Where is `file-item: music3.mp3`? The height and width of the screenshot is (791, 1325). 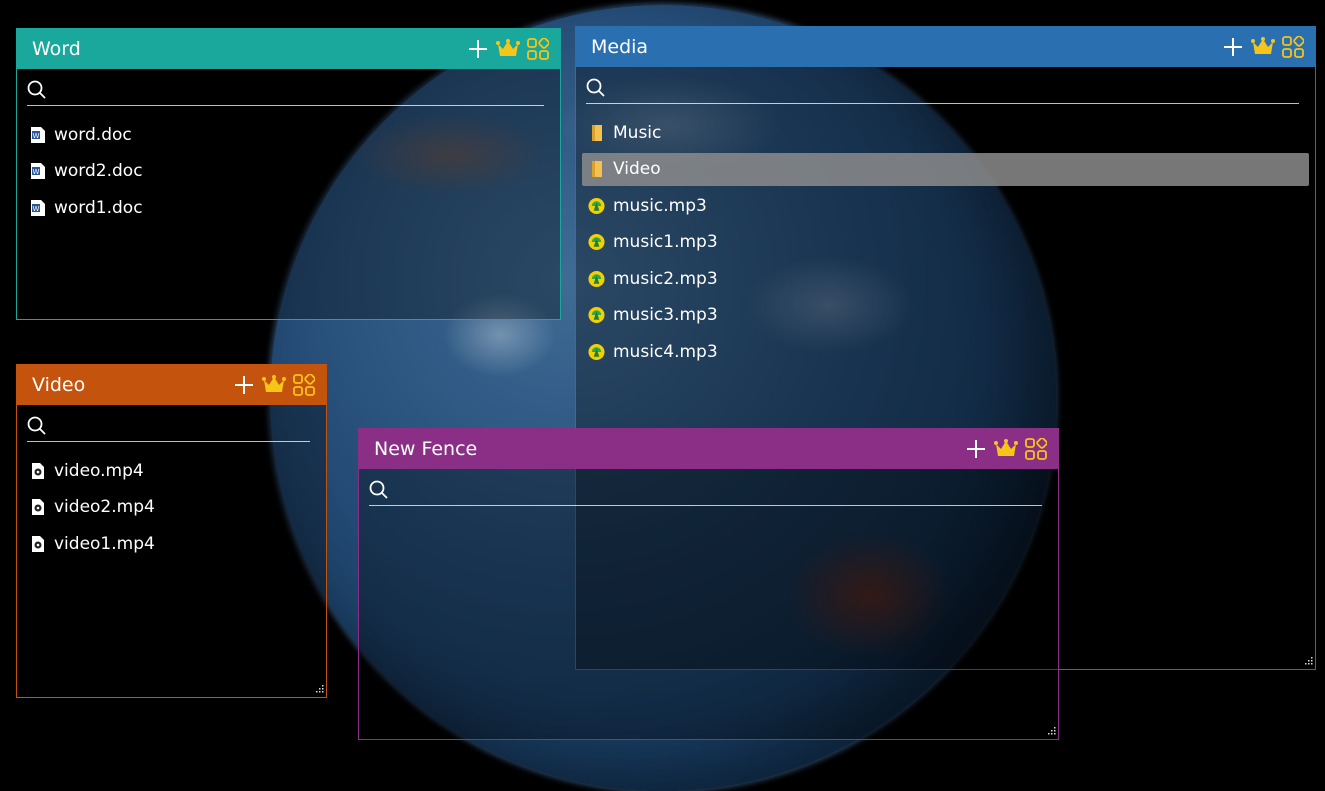
file-item: music3.mp3 is located at coordinates (945, 315).